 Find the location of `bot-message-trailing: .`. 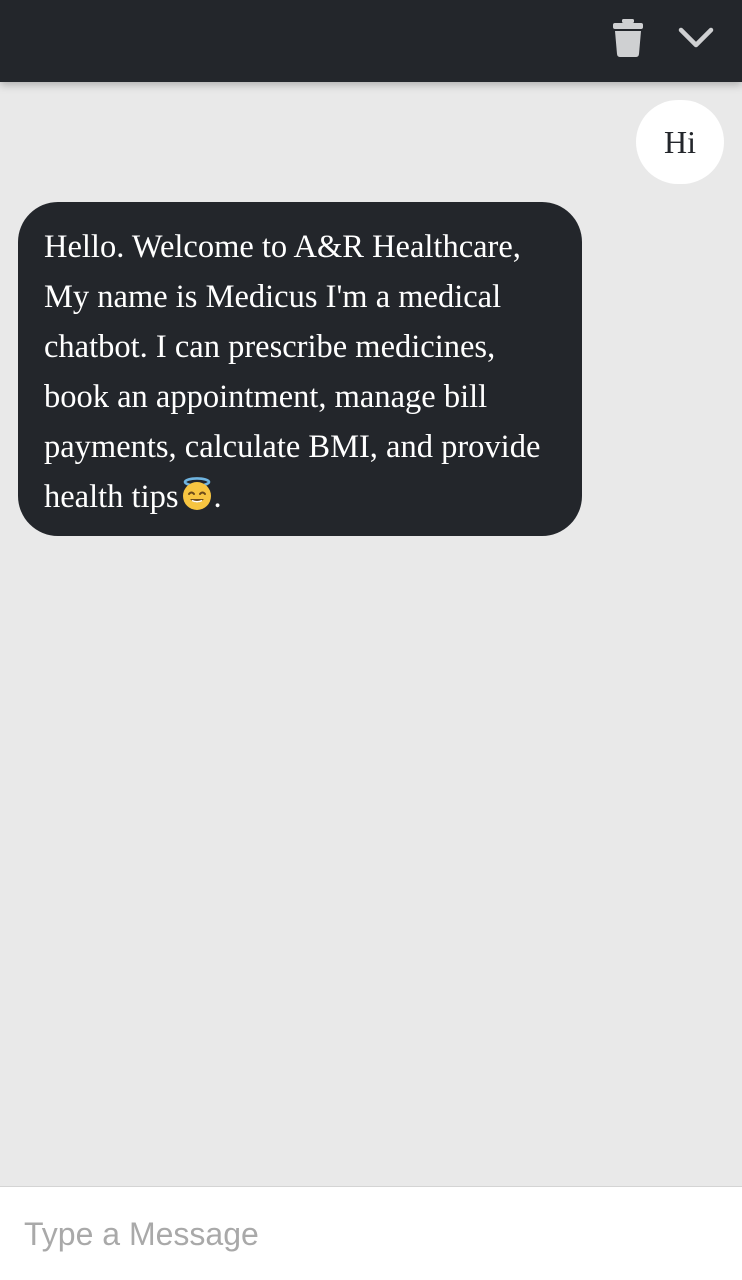

bot-message-trailing: . is located at coordinates (217, 497).